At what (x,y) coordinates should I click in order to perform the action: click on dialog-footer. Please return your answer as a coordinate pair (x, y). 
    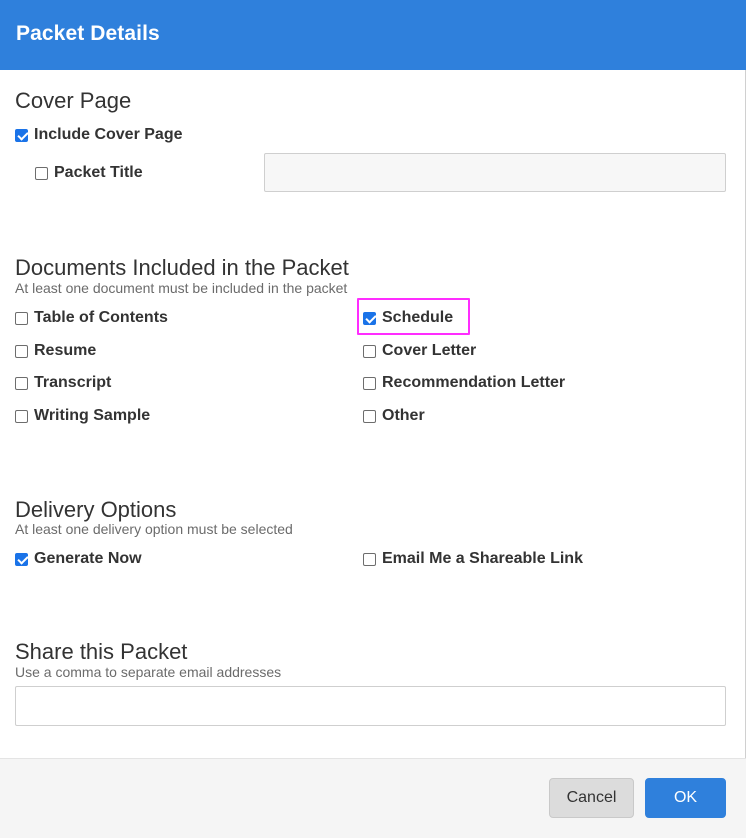
    Looking at the image, I should click on (373, 798).